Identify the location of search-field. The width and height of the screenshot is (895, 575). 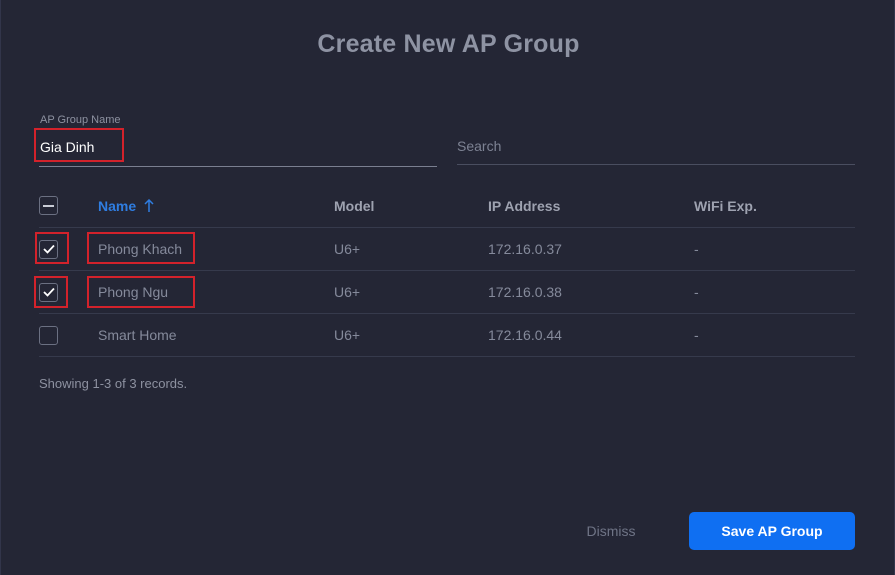
(656, 145).